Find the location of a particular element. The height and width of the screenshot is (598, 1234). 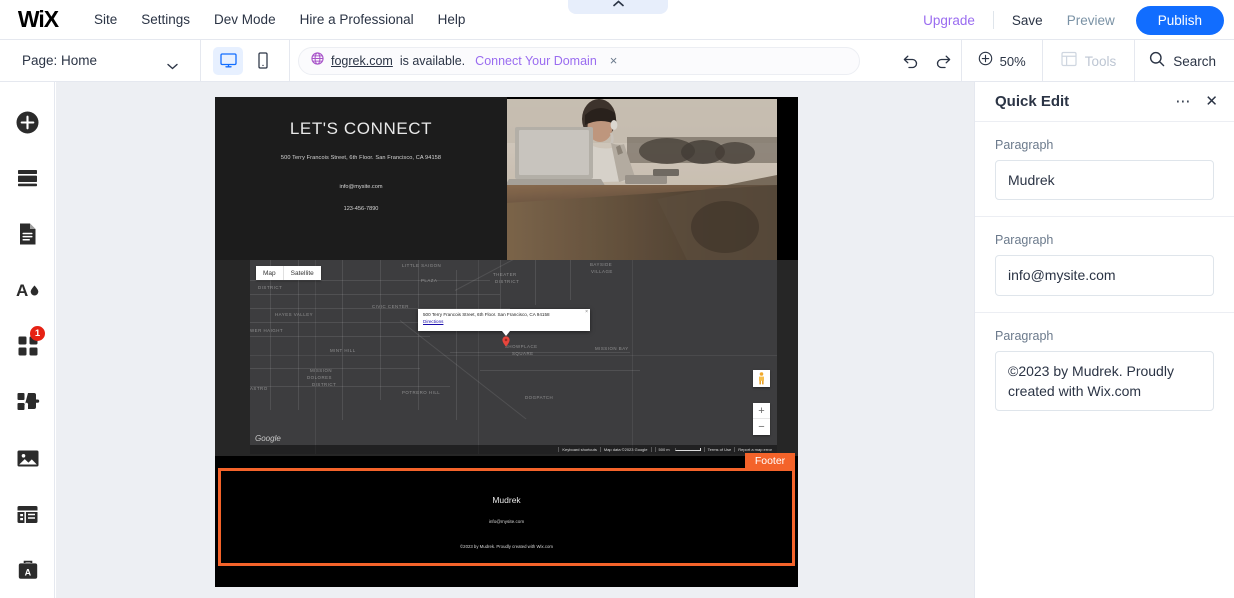

map-place-label: SQUARE is located at coordinates (523, 353).